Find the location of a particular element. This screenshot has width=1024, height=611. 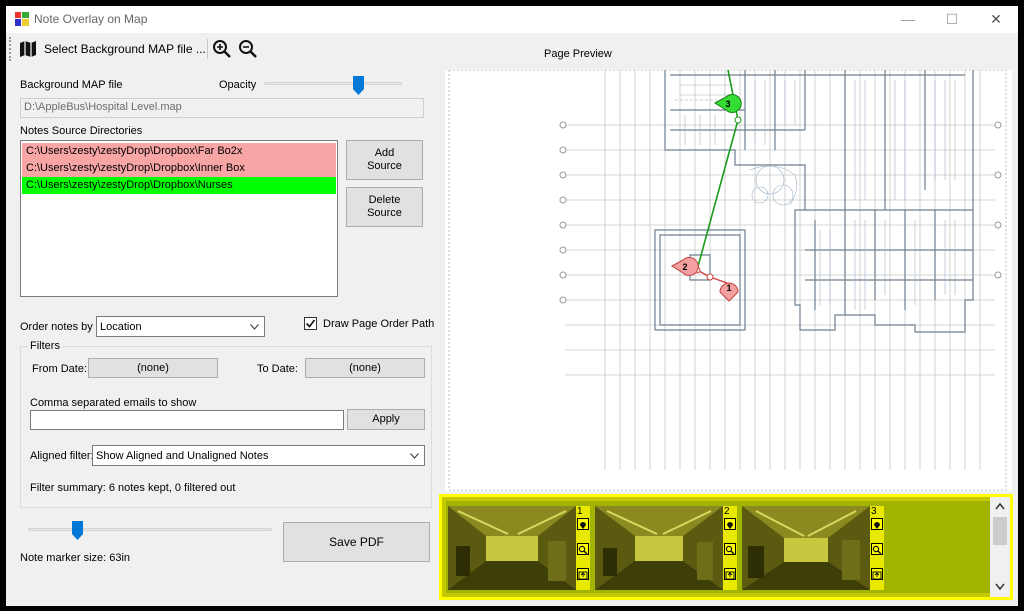

thumbnail-1-number: 1 is located at coordinates (580, 511).